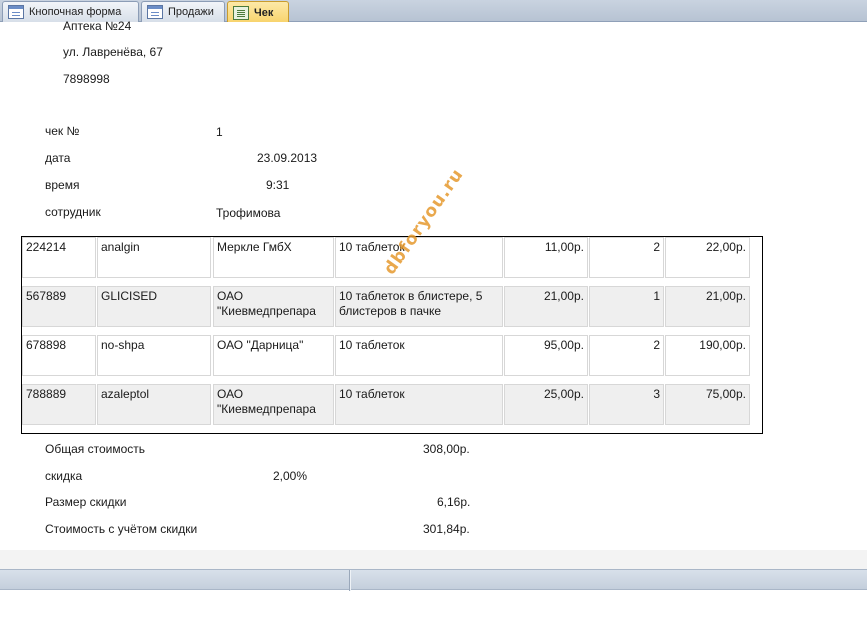  Describe the element at coordinates (273, 355) in the screenshot. I see `item-maker: ОАО "Дарница"` at that location.